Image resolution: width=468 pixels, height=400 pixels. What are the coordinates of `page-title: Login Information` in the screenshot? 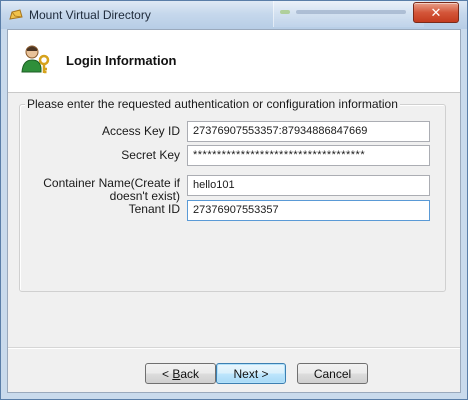 It's located at (121, 60).